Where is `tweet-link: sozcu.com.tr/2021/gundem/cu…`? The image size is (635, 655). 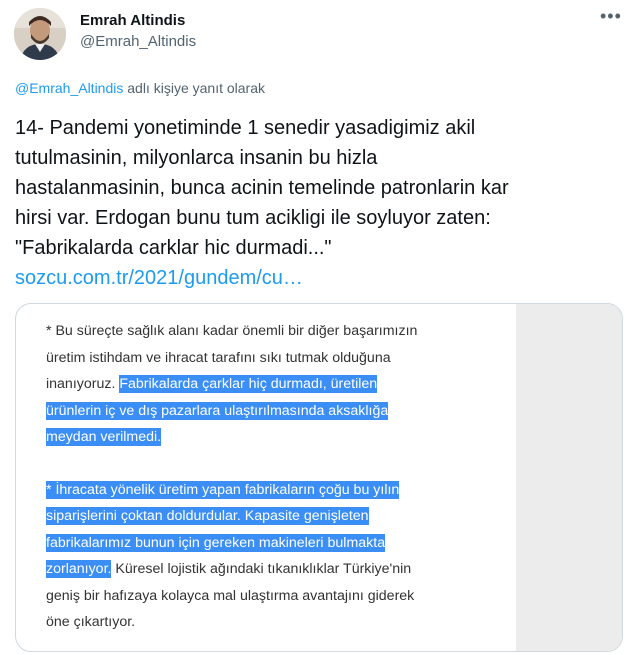 tweet-link: sozcu.com.tr/2021/gundem/cu… is located at coordinates (315, 278).